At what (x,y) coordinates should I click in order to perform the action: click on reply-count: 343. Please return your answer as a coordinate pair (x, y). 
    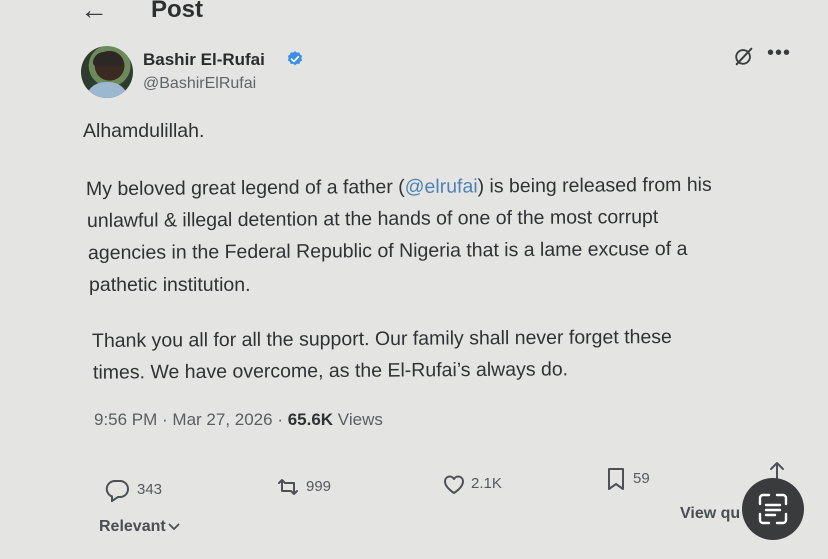
    Looking at the image, I should click on (149, 489).